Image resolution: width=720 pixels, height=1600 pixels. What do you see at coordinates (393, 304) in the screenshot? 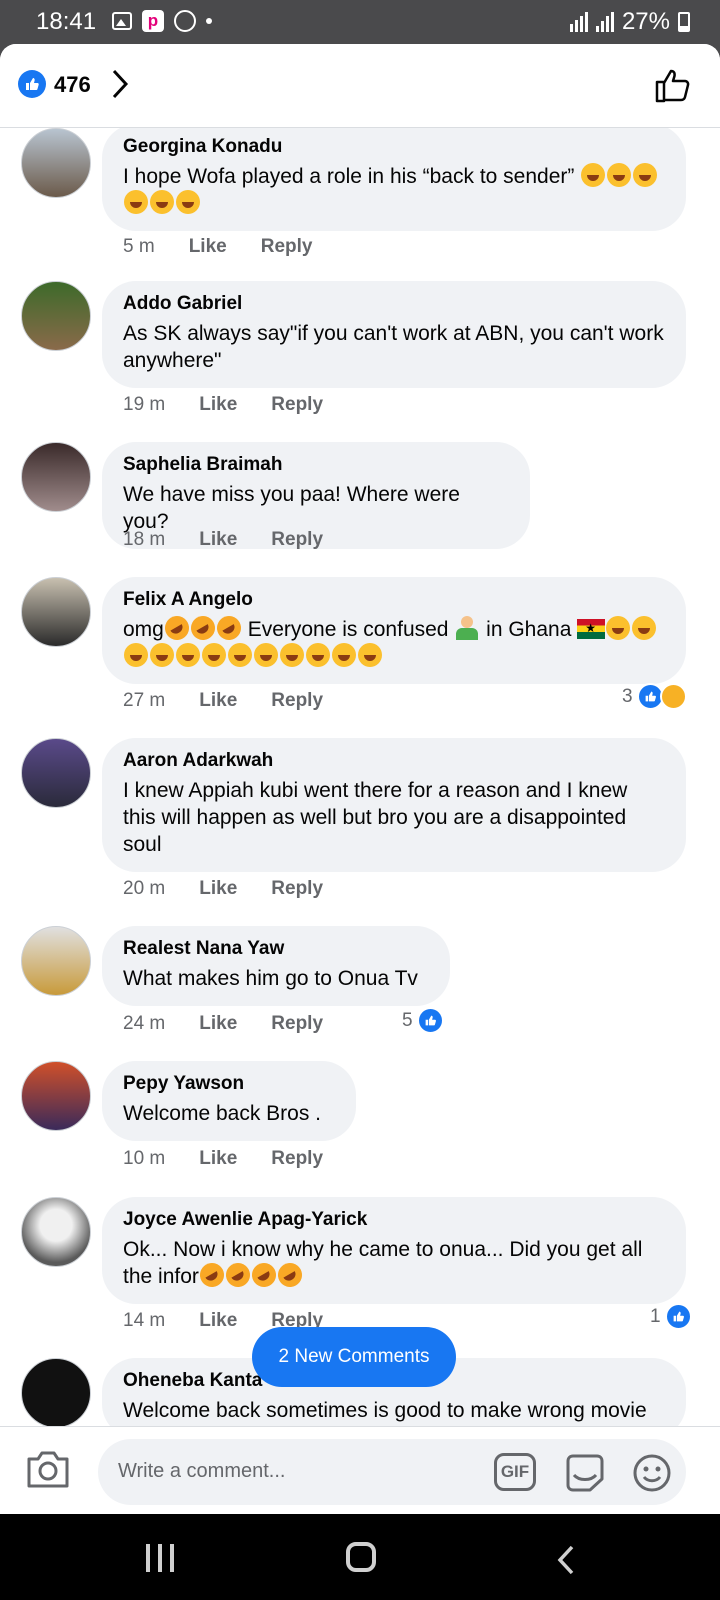
I see `comment-author: Addo Gabriel` at bounding box center [393, 304].